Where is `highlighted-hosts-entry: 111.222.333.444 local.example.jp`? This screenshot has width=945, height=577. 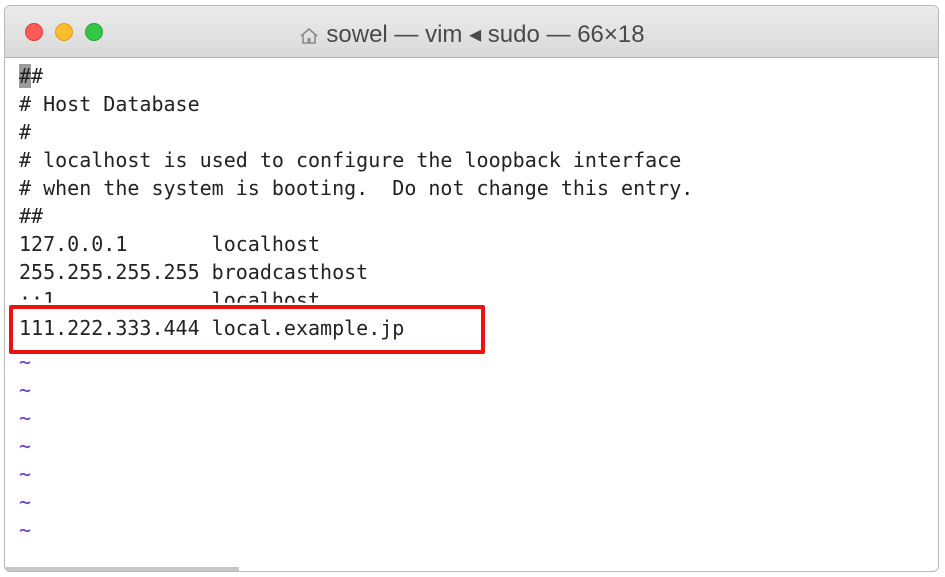
highlighted-hosts-entry: 111.222.333.444 local.example.jp is located at coordinates (212, 328).